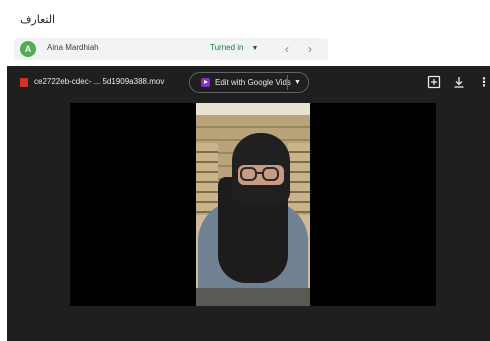 The height and width of the screenshot is (341, 490). What do you see at coordinates (287, 49) in the screenshot?
I see `previous-icon: ‹` at bounding box center [287, 49].